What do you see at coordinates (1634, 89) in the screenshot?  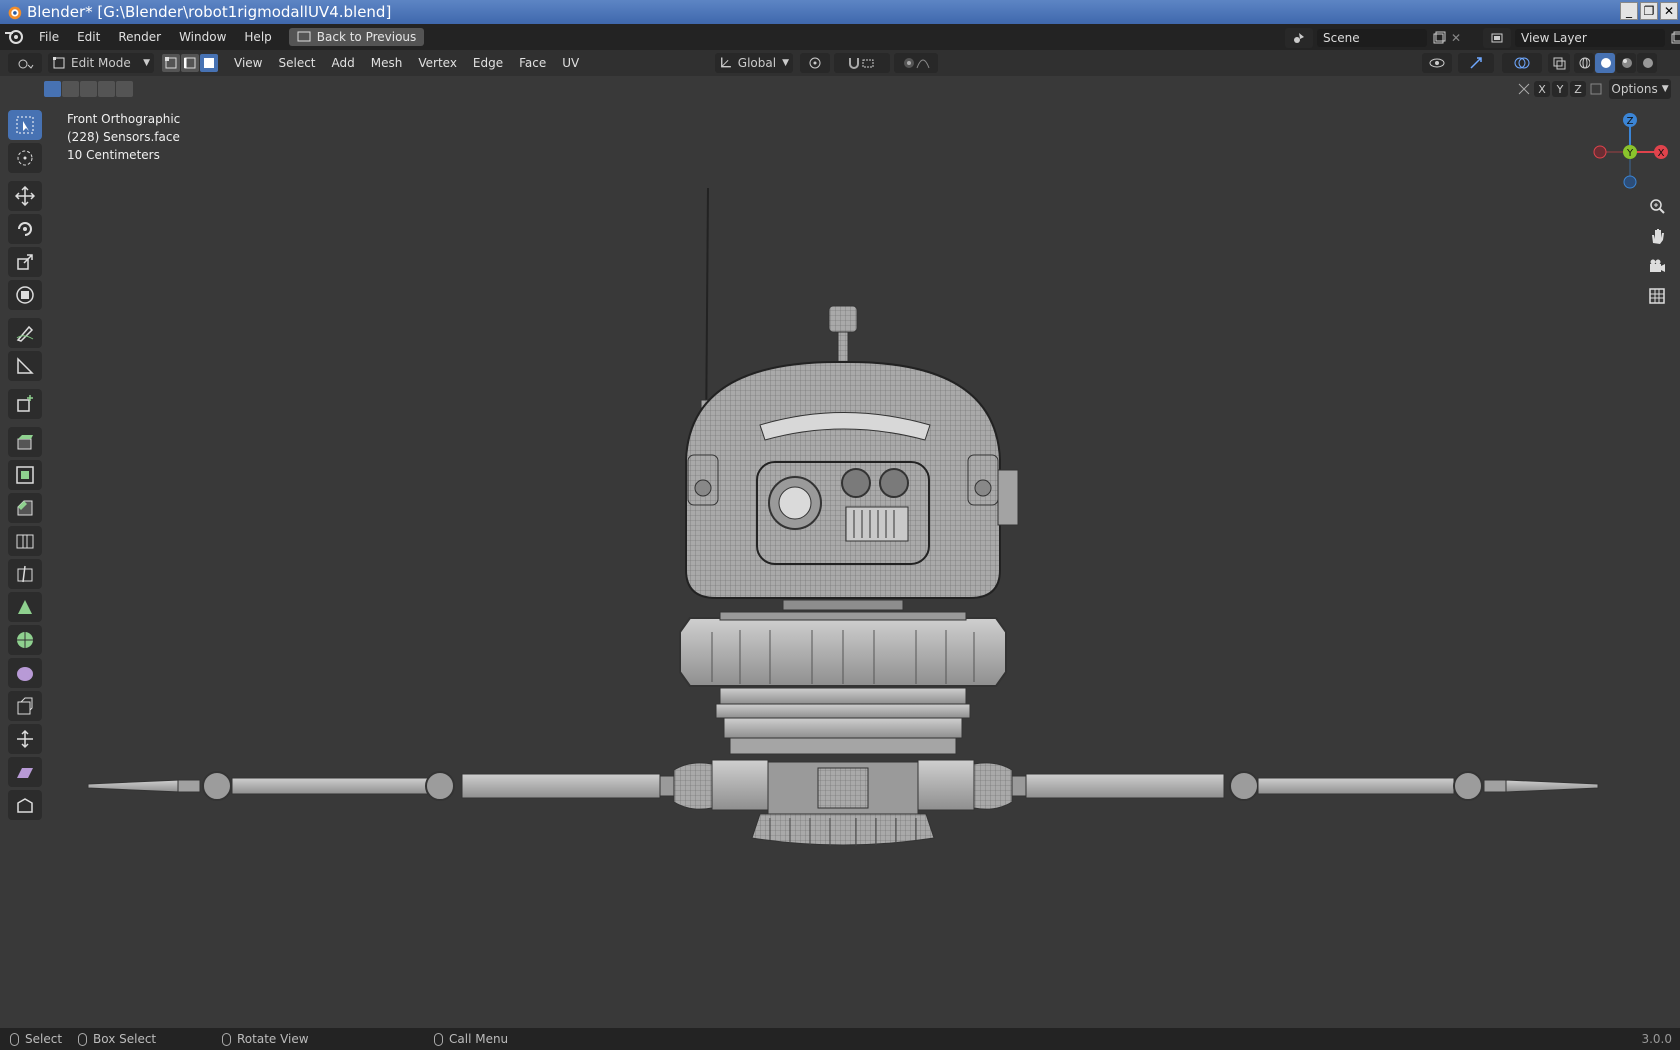 I see `options-label: Options` at bounding box center [1634, 89].